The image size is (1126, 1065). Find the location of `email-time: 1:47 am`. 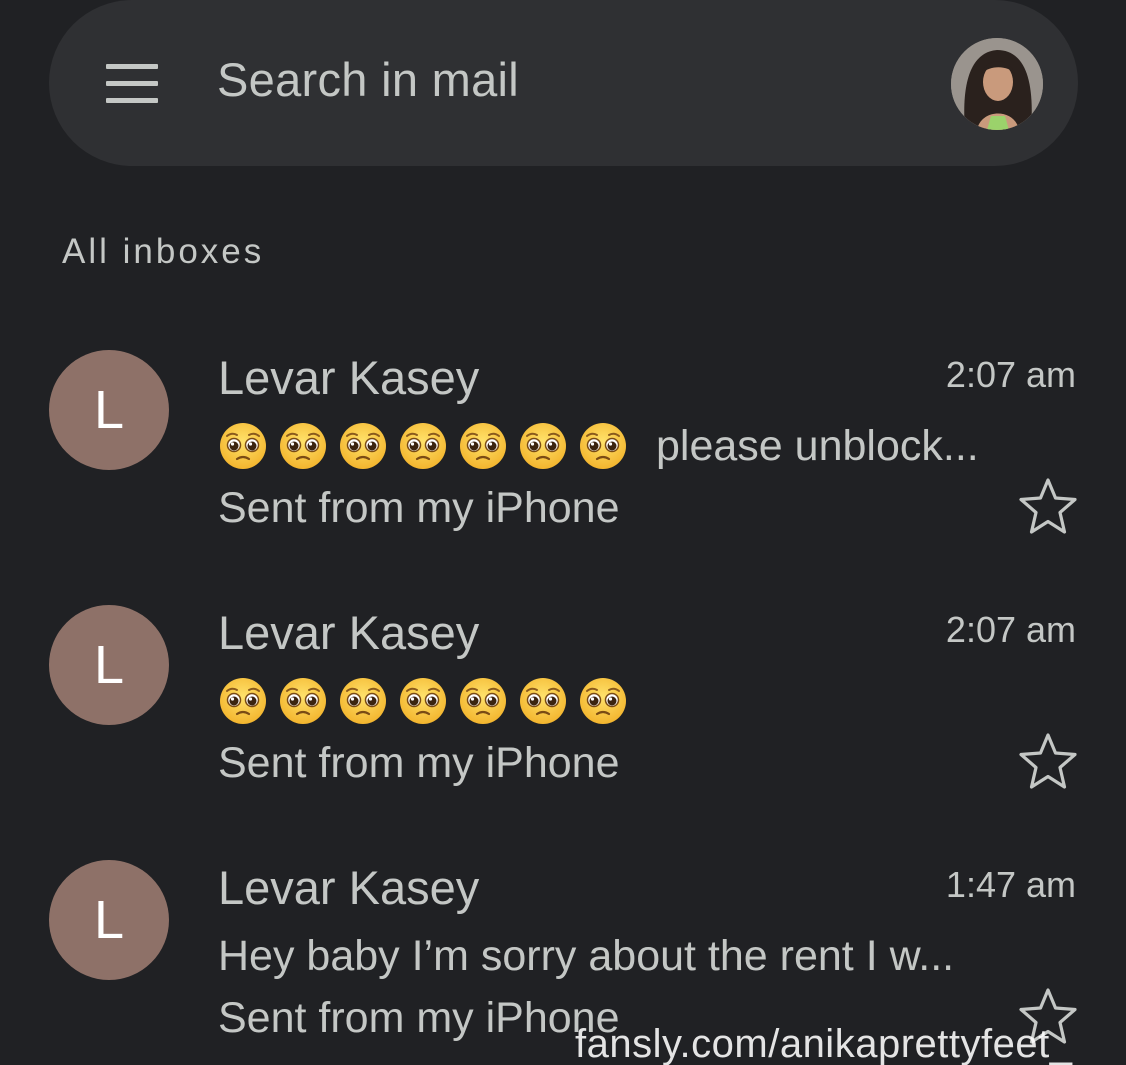

email-time: 1:47 am is located at coordinates (1010, 884).